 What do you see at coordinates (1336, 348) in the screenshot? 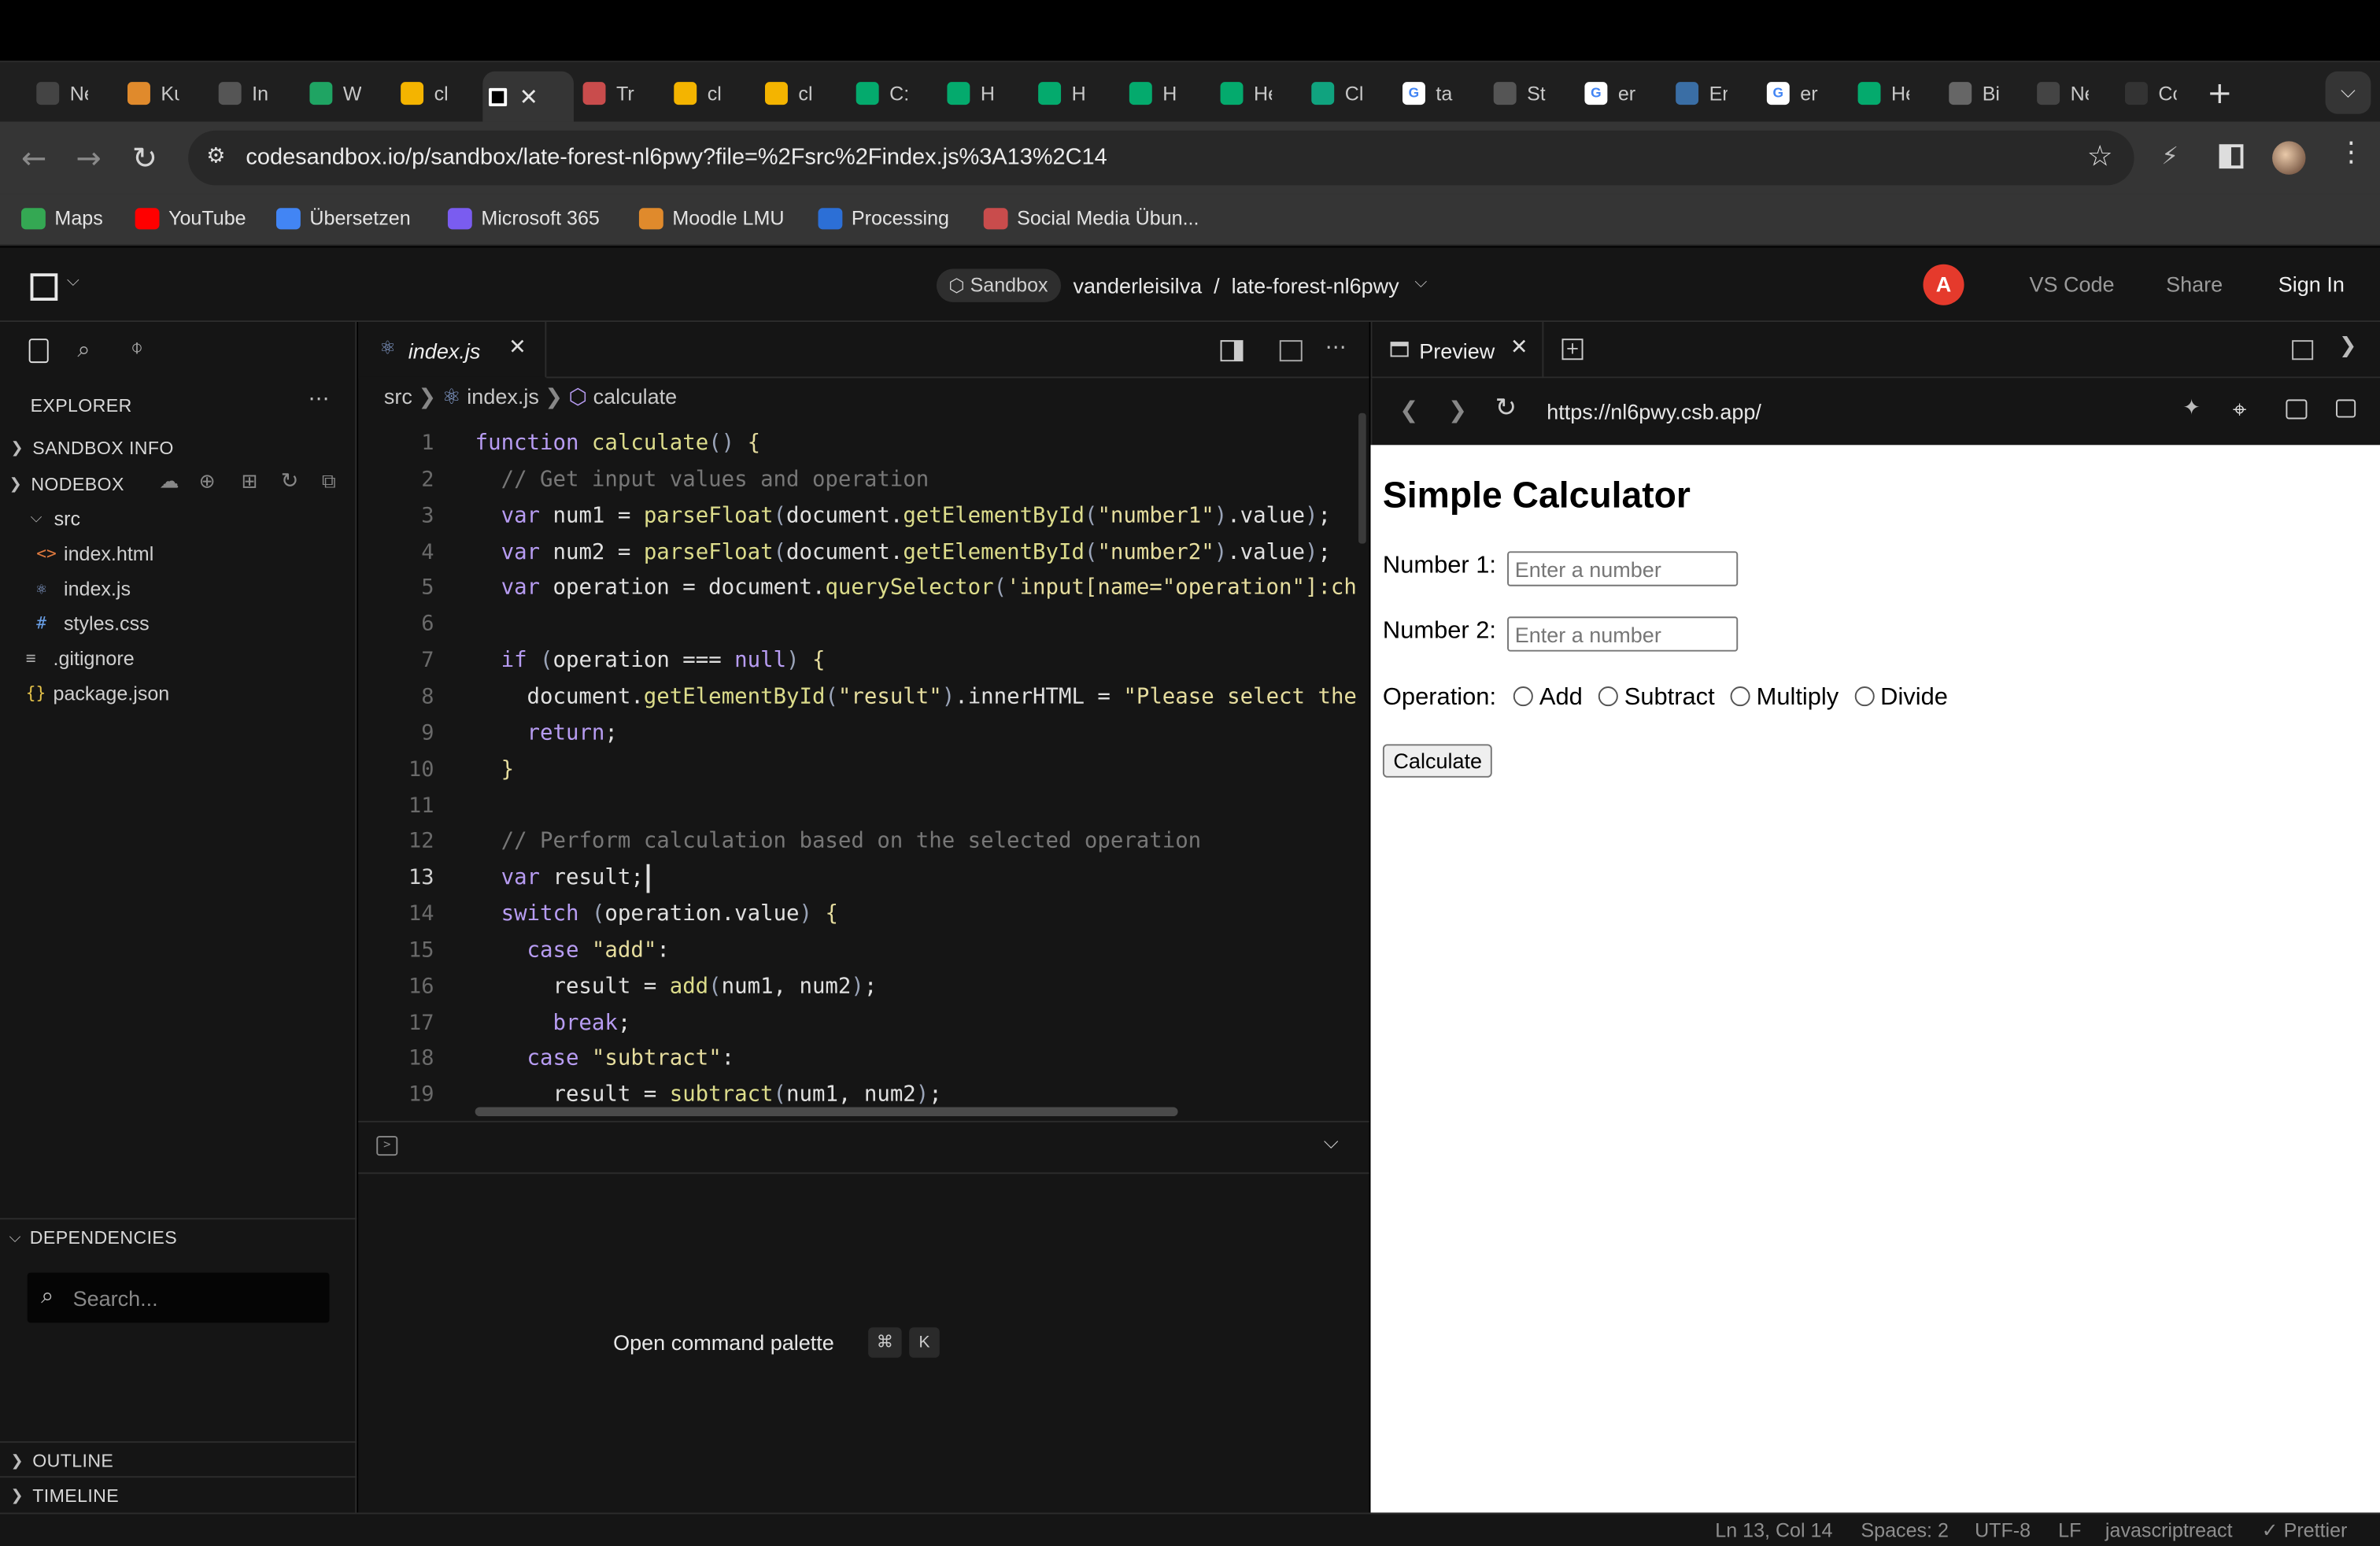
I see `editor-more-icon: ⋯` at bounding box center [1336, 348].